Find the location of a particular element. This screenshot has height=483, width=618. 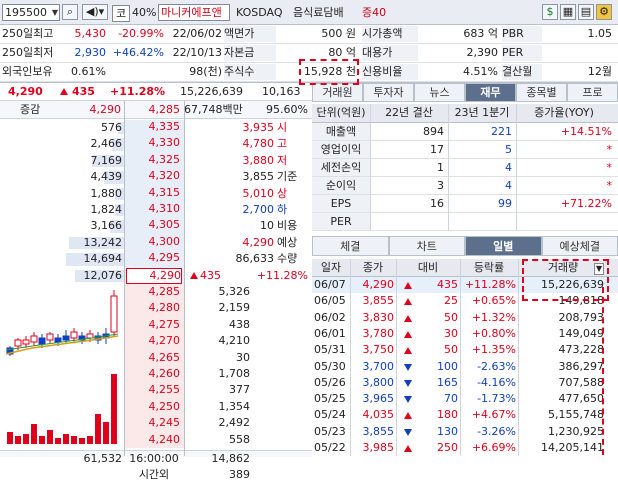

orderbook-header-amount: 67,748백만 is located at coordinates (213, 109).